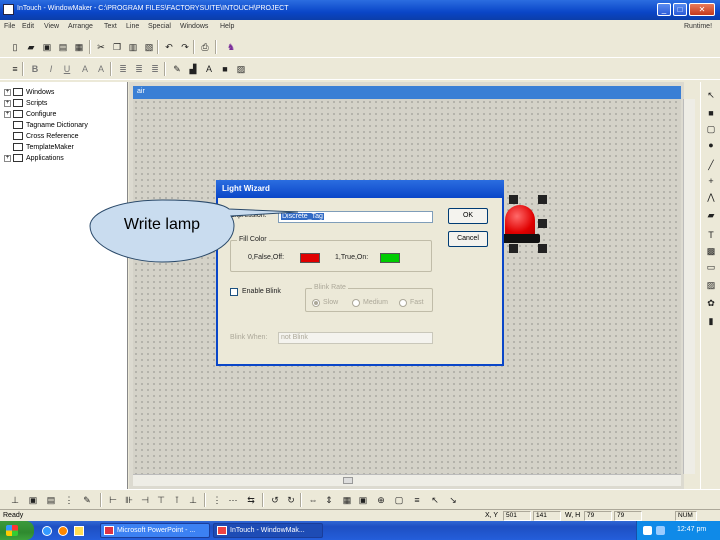  Describe the element at coordinates (628, 516) in the screenshot. I see `h-value: 79` at that location.